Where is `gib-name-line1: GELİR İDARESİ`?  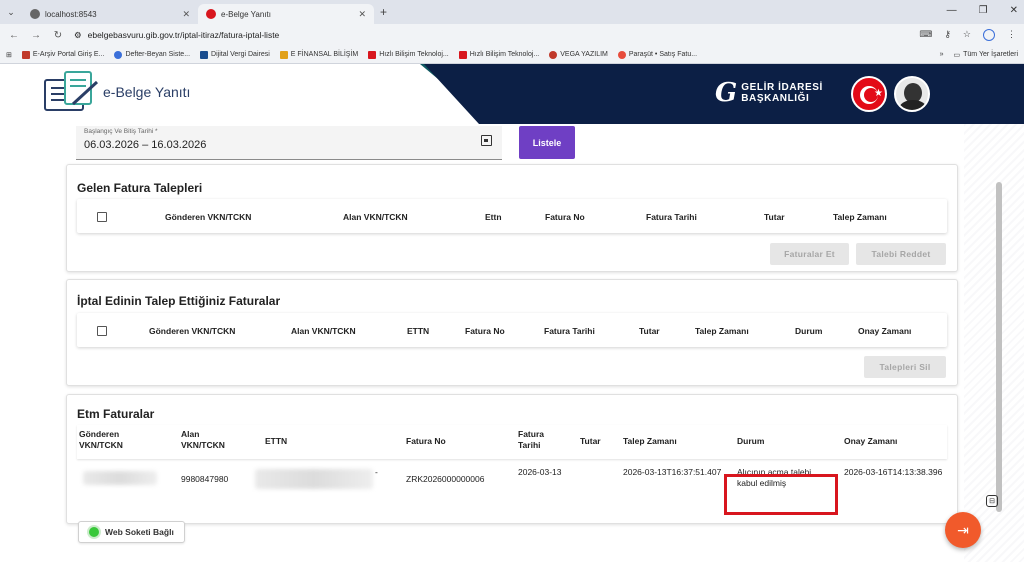
gib-name-line1: GELİR İDARESİ is located at coordinates (782, 87).